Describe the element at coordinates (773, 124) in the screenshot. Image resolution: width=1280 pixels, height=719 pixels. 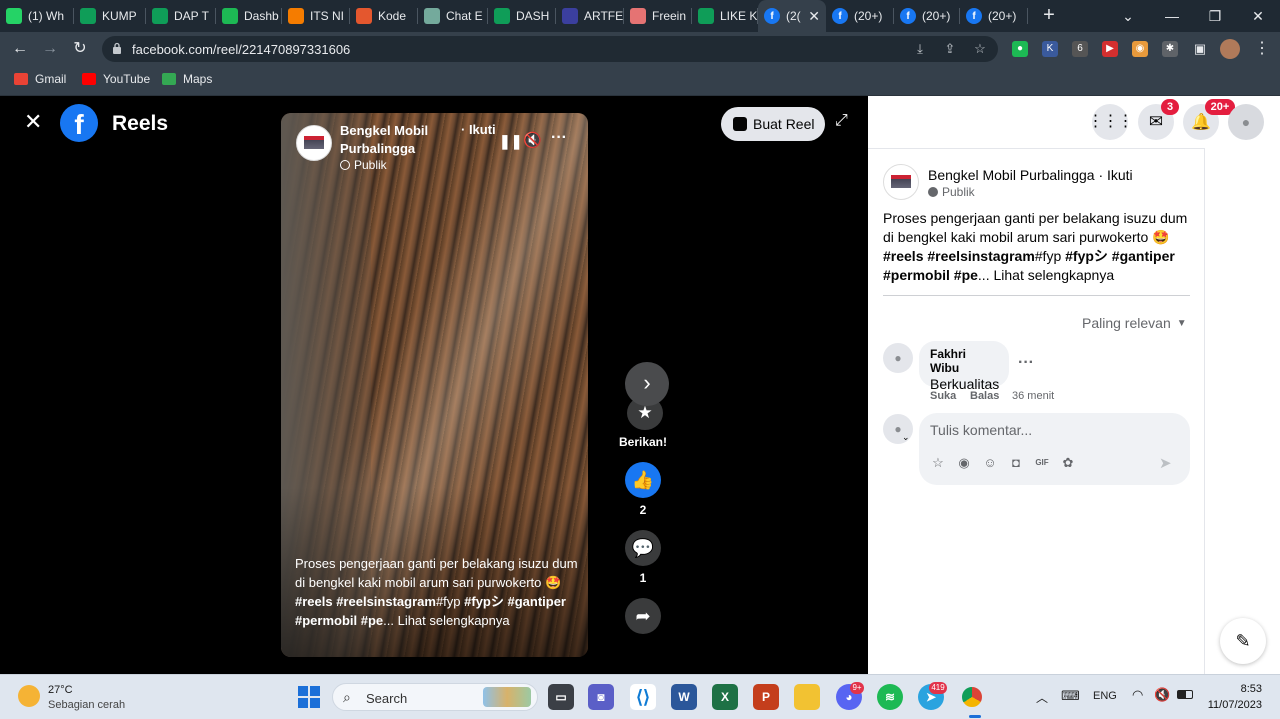
I see `create-reel-button: Buat Reel` at that location.